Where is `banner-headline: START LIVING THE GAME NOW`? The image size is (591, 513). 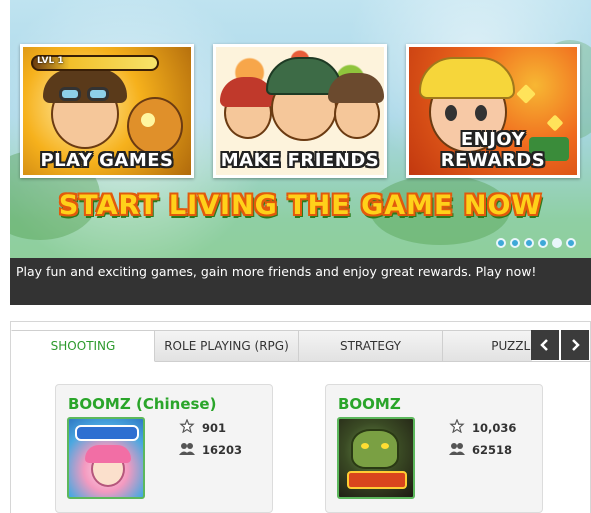 banner-headline: START LIVING THE GAME NOW is located at coordinates (300, 205).